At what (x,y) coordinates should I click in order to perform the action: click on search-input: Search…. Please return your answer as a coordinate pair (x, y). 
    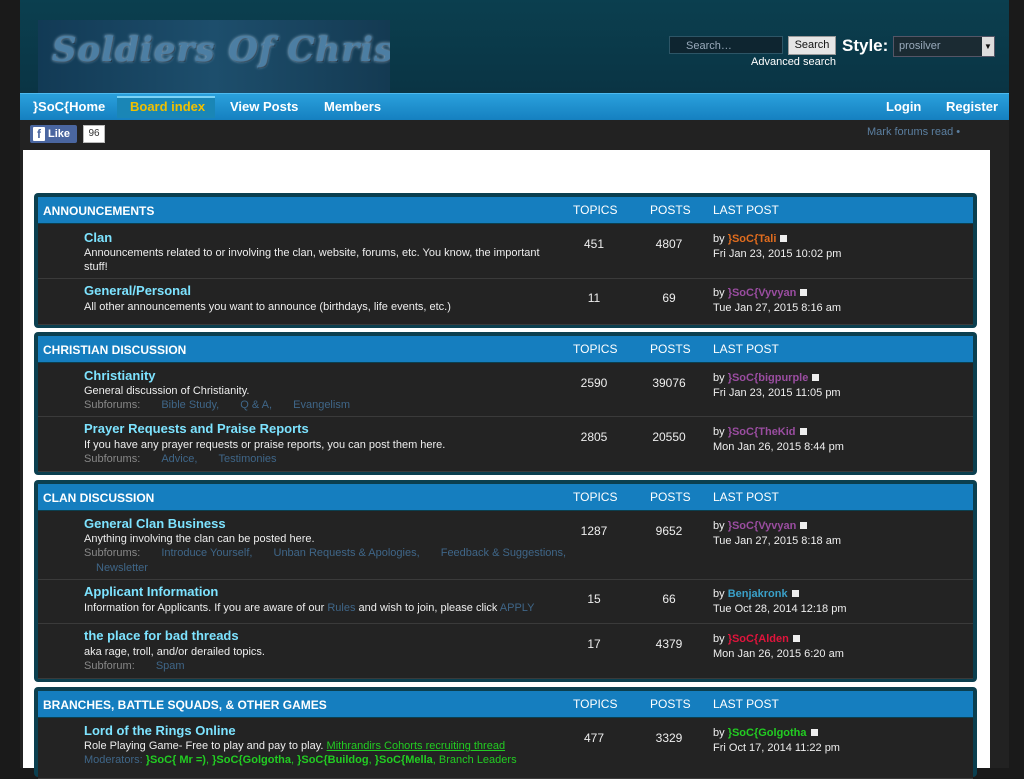
    Looking at the image, I should click on (726, 45).